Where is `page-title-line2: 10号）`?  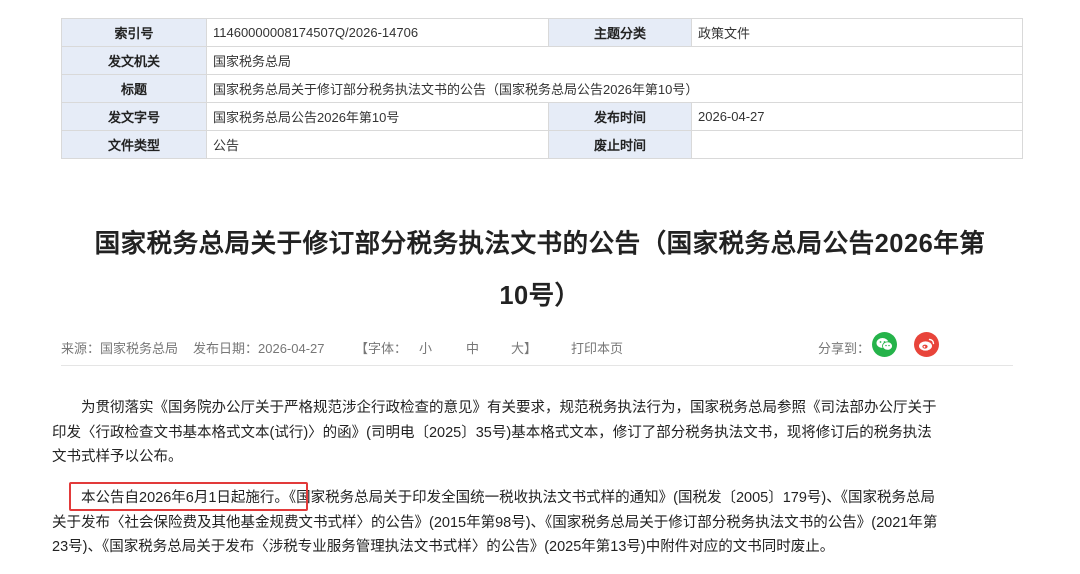
page-title-line2: 10号） is located at coordinates (540, 296).